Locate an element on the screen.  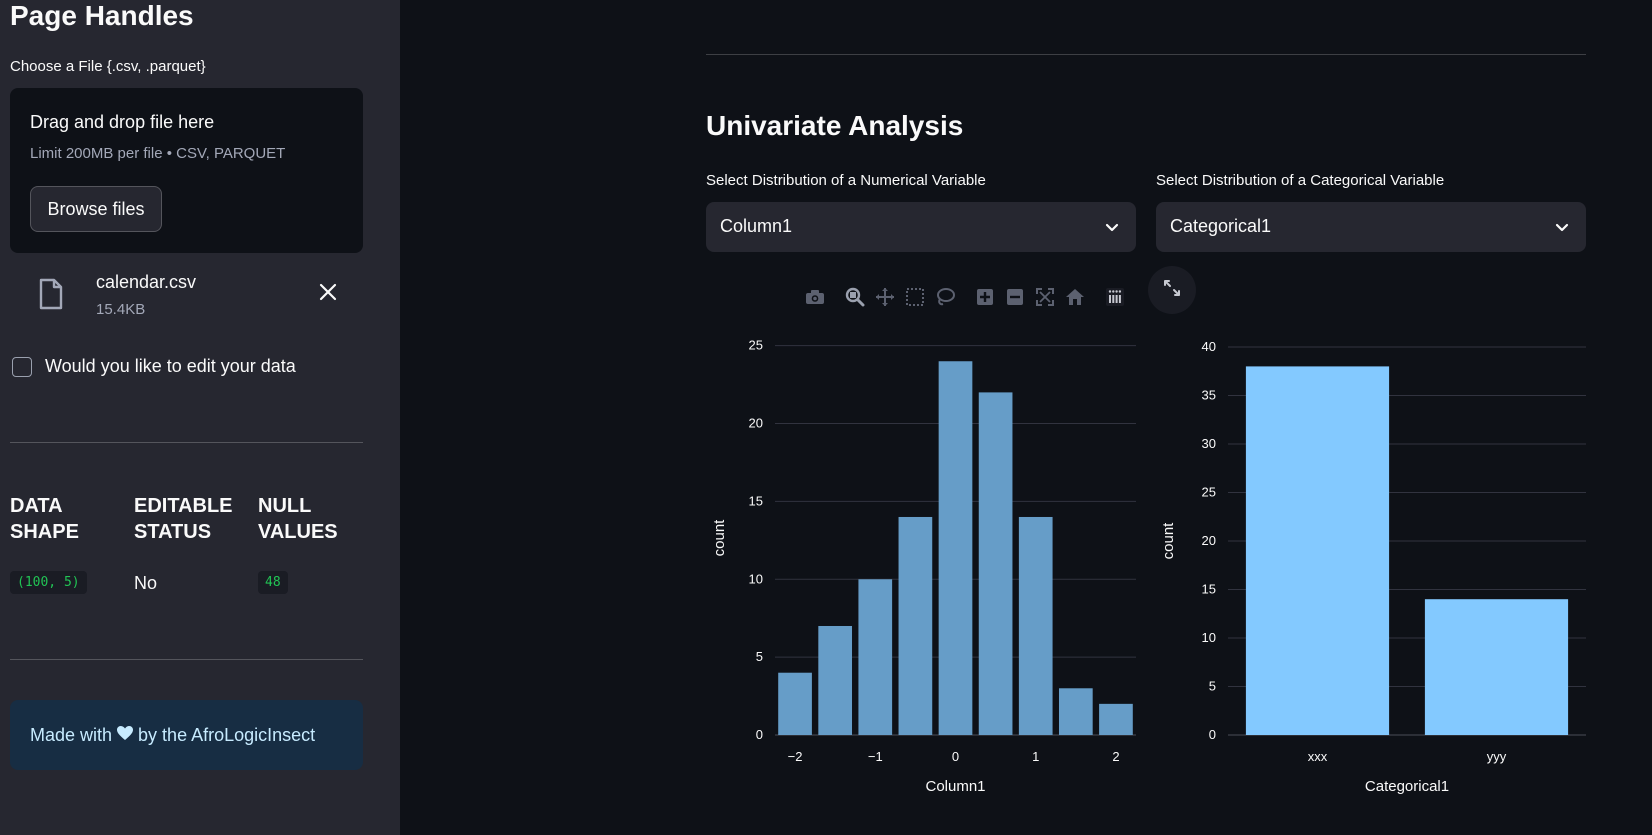
x-tick-label: 0 is located at coordinates (955, 756).